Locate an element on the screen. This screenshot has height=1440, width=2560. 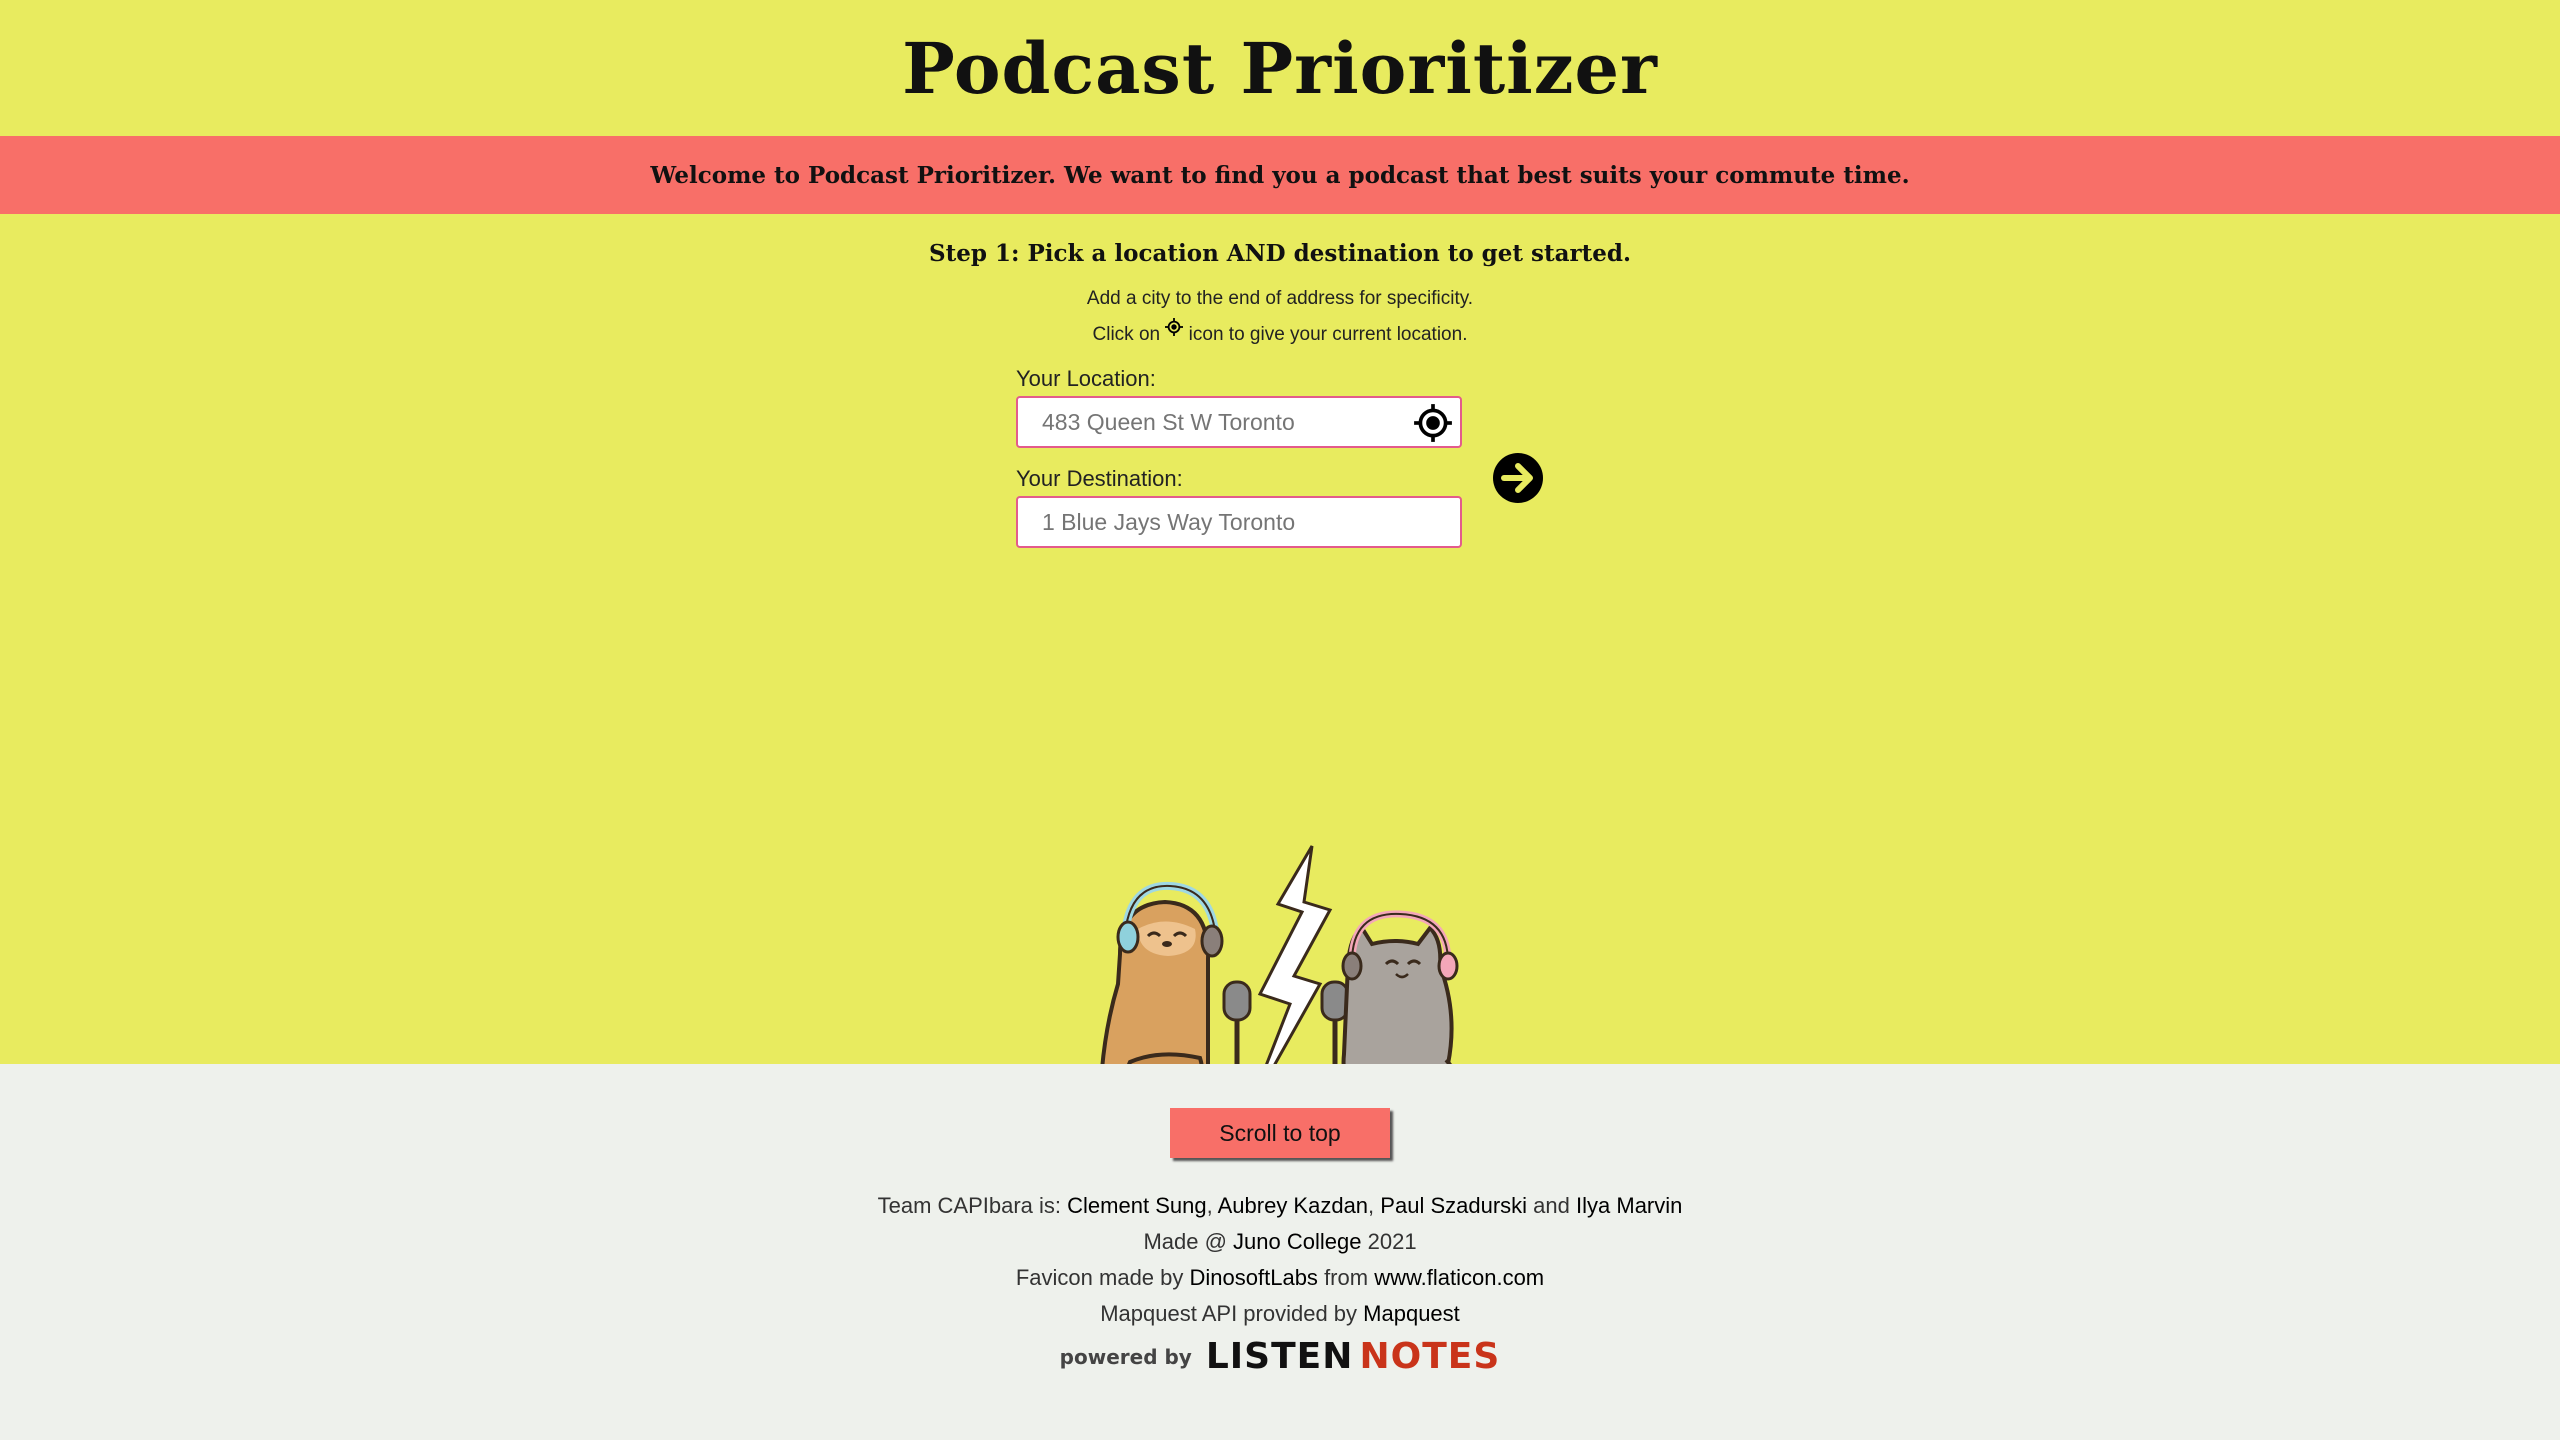
crosshair-icon is located at coordinates (1174, 327).